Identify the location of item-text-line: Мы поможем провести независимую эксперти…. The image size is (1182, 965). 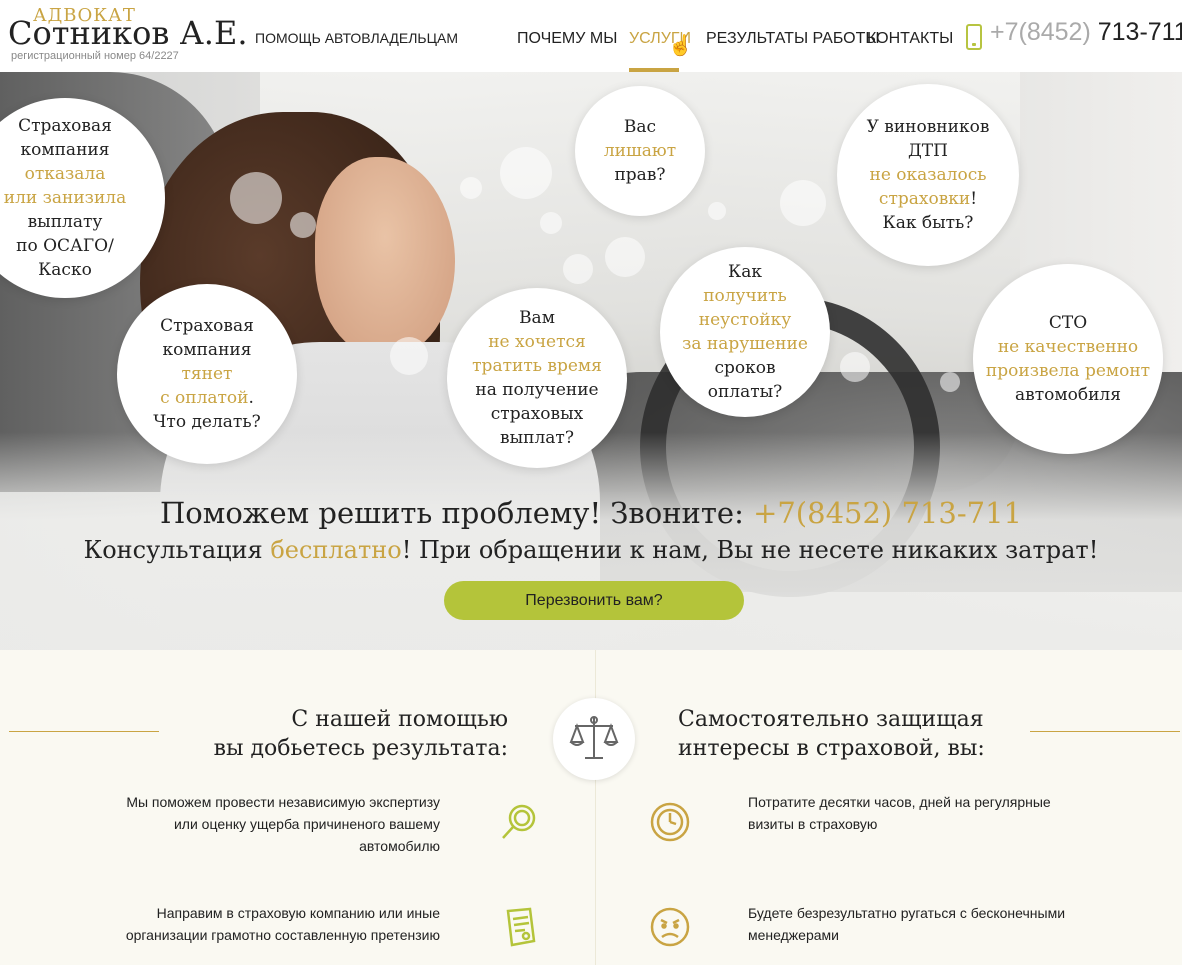
(283, 802).